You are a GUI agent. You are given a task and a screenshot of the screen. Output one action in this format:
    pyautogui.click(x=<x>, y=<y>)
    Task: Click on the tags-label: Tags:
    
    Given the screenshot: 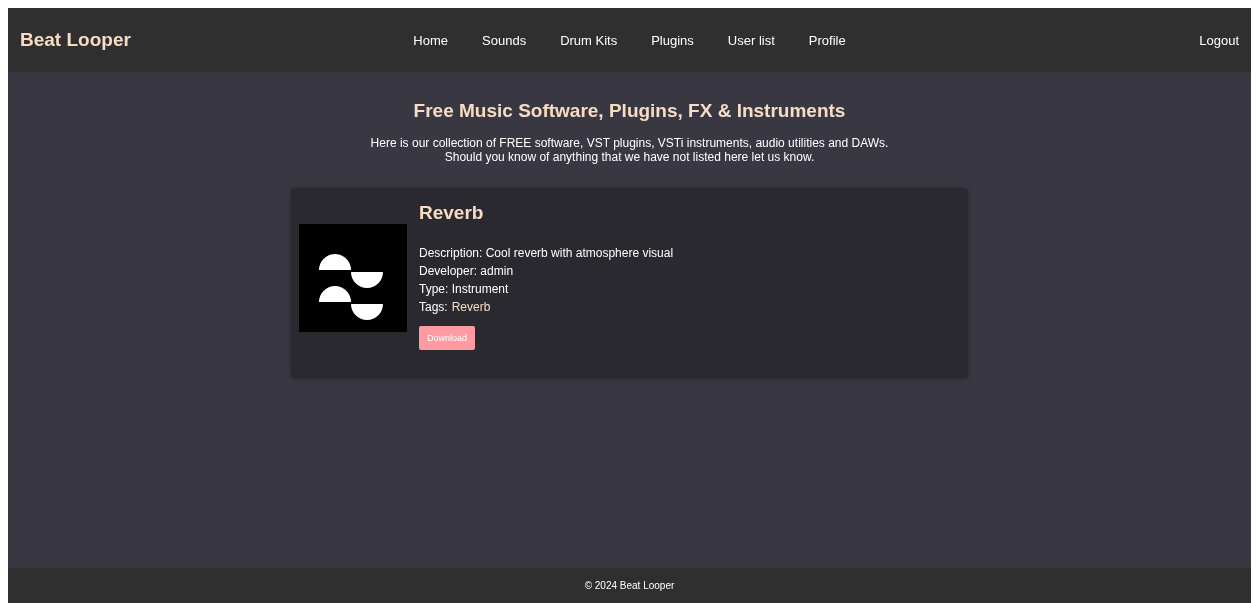 What is the action you would take?
    pyautogui.click(x=433, y=307)
    